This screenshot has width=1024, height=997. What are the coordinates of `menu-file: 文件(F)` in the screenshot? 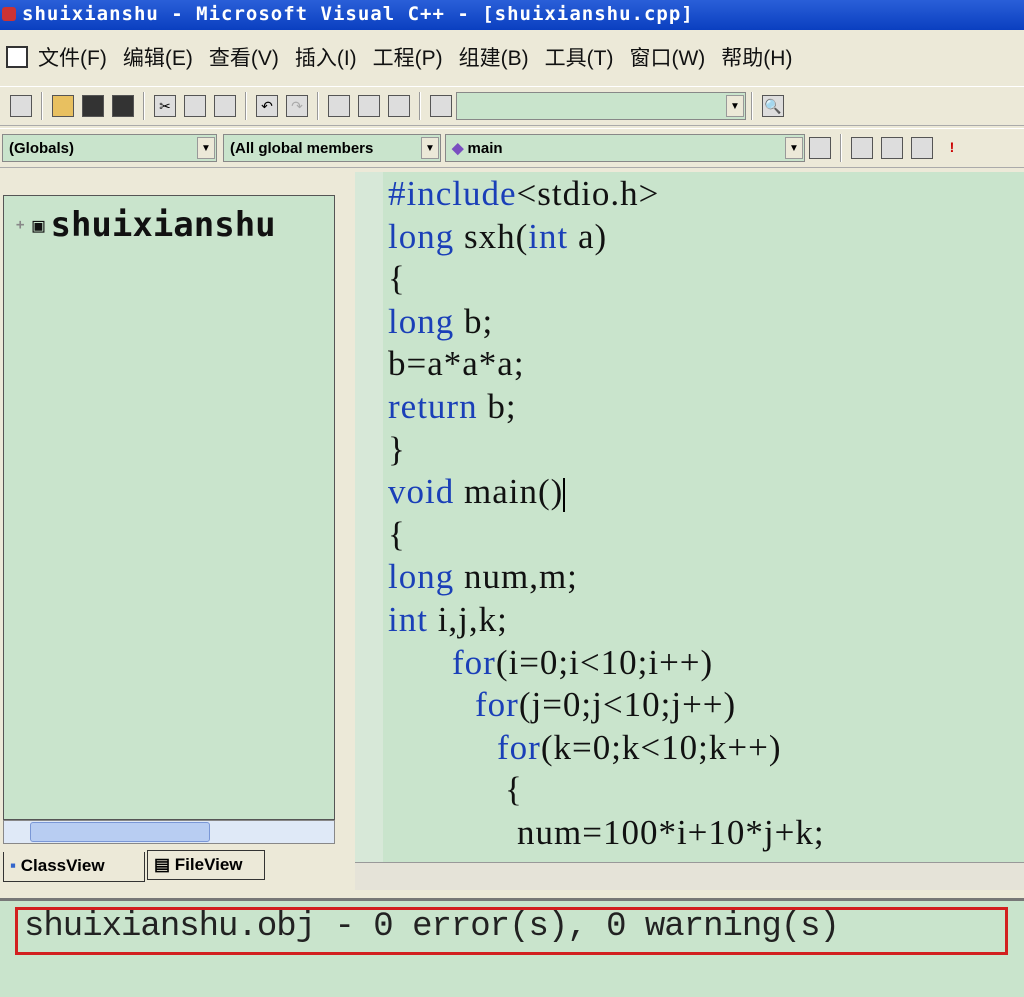 It's located at (72, 57).